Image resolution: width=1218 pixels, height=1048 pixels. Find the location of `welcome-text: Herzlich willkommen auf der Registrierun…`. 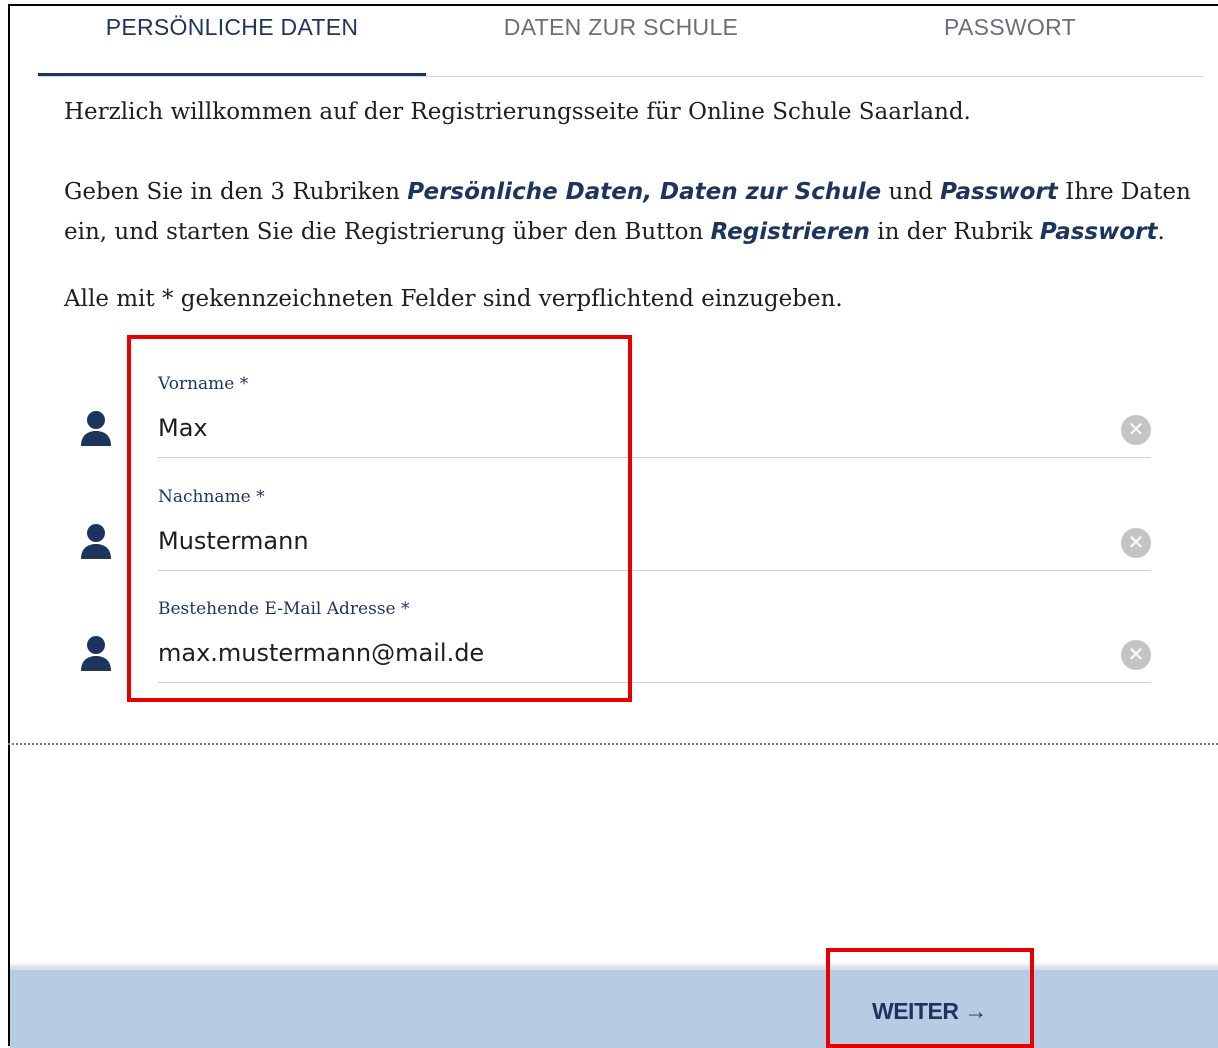

welcome-text: Herzlich willkommen auf der Registrierun… is located at coordinates (517, 112).